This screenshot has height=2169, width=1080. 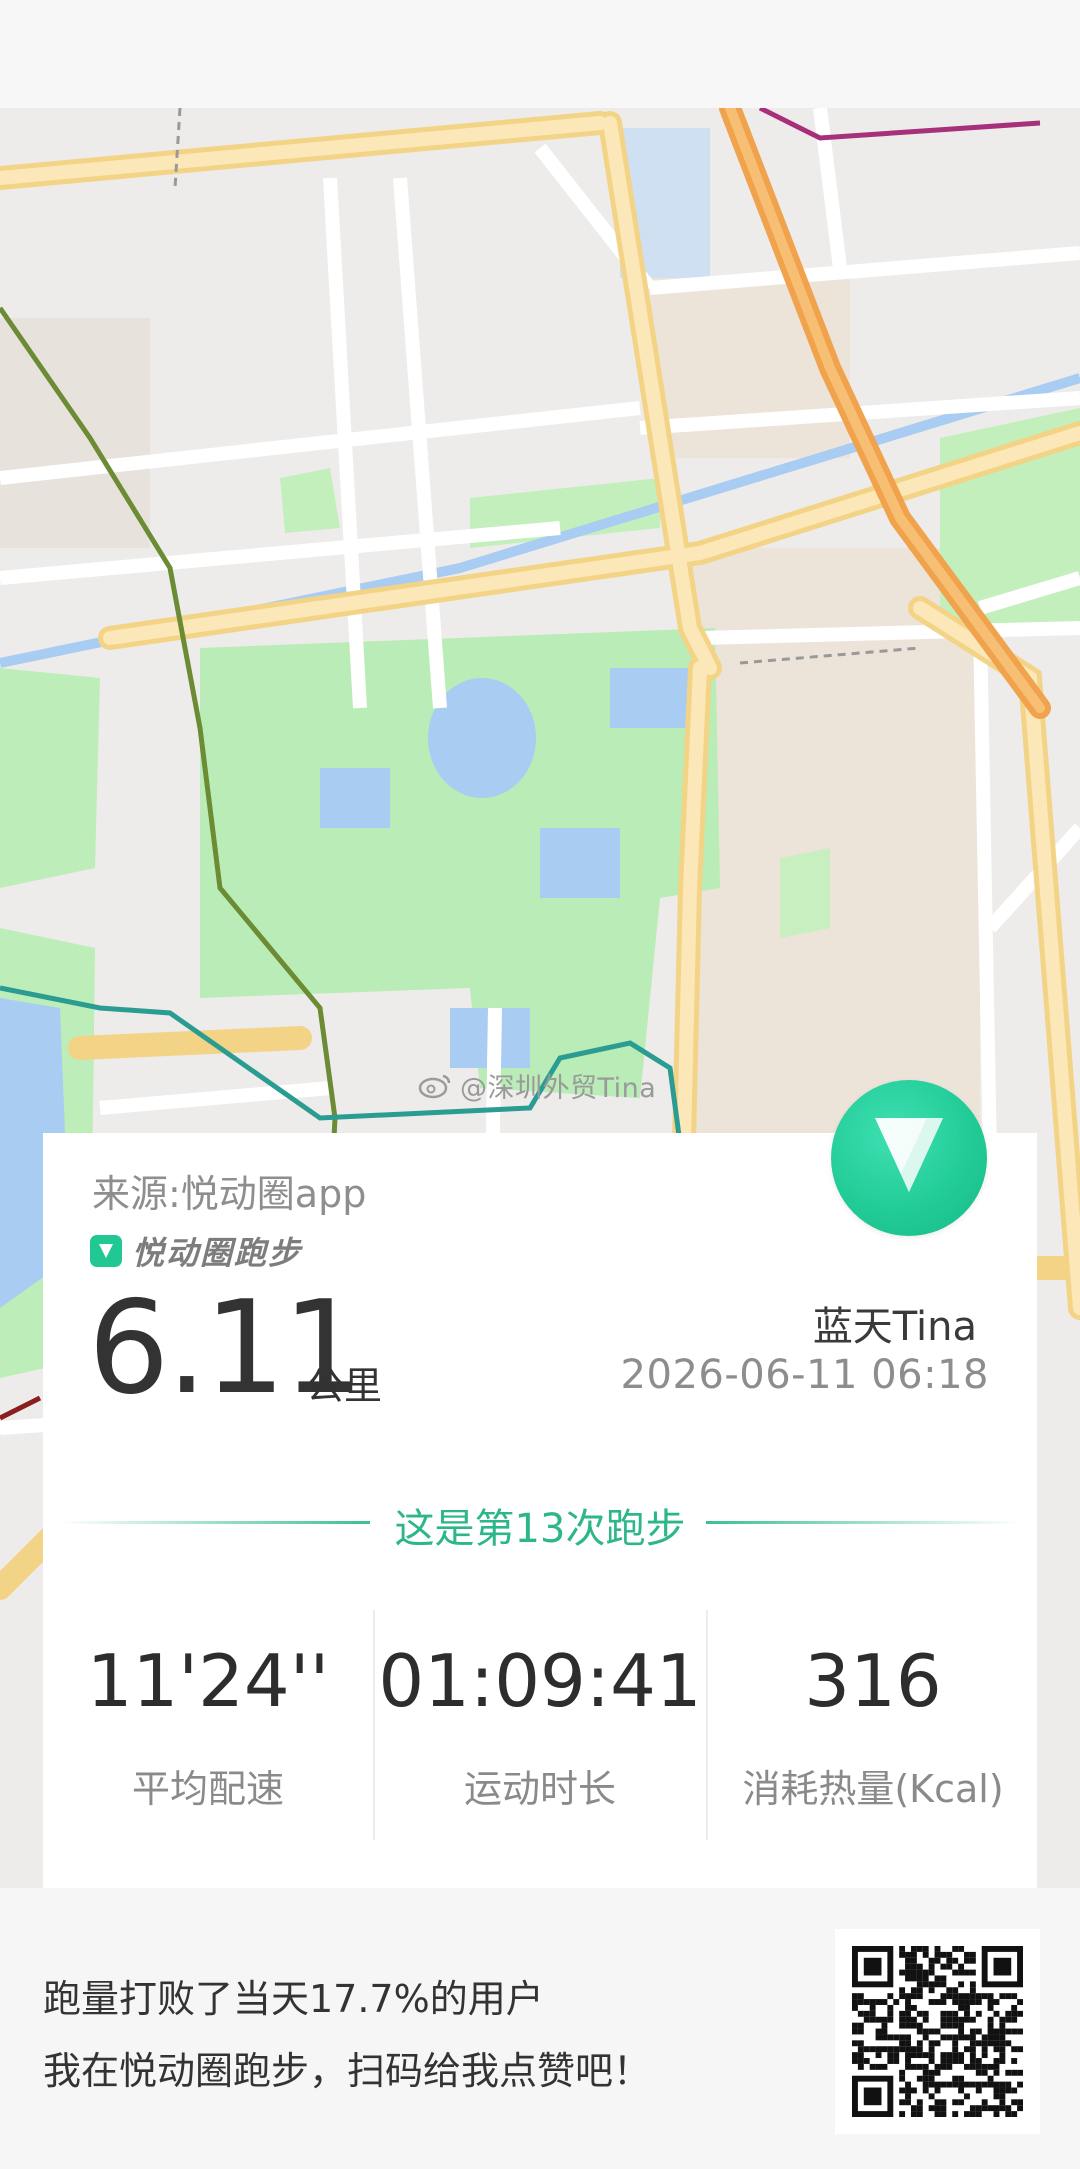 I want to click on source-label: 来源:悦动圈app, so click(x=229, y=1194).